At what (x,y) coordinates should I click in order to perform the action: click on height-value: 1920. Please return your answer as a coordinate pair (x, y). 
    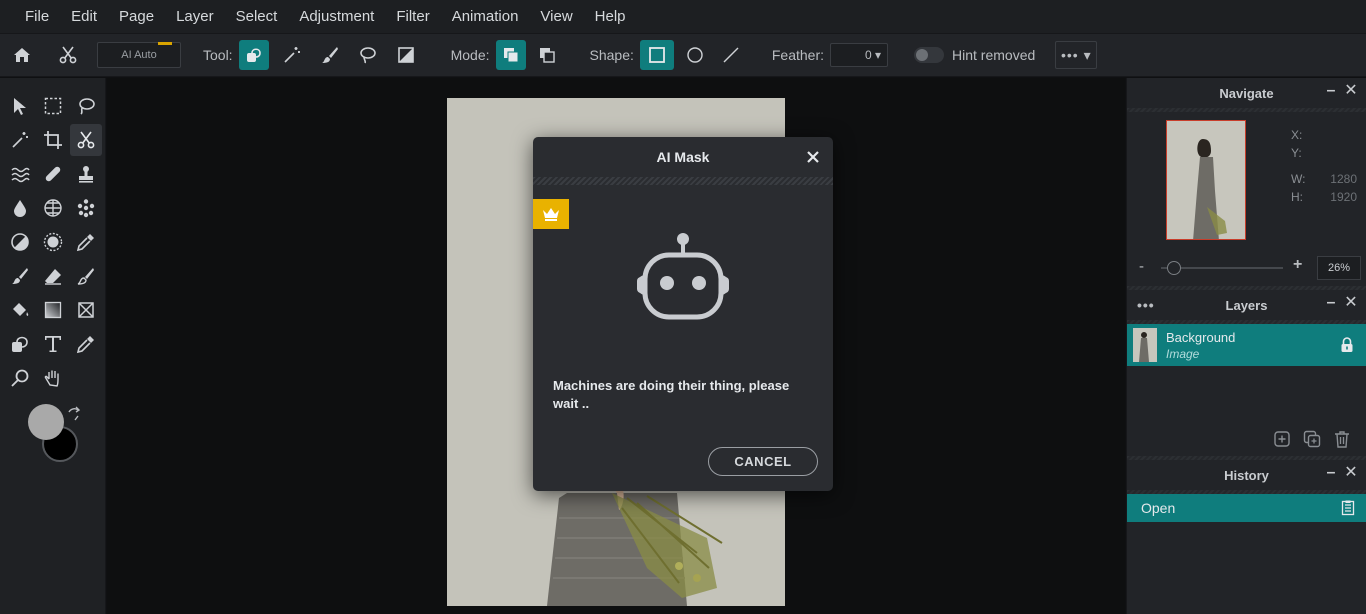
    Looking at the image, I should click on (1343, 197).